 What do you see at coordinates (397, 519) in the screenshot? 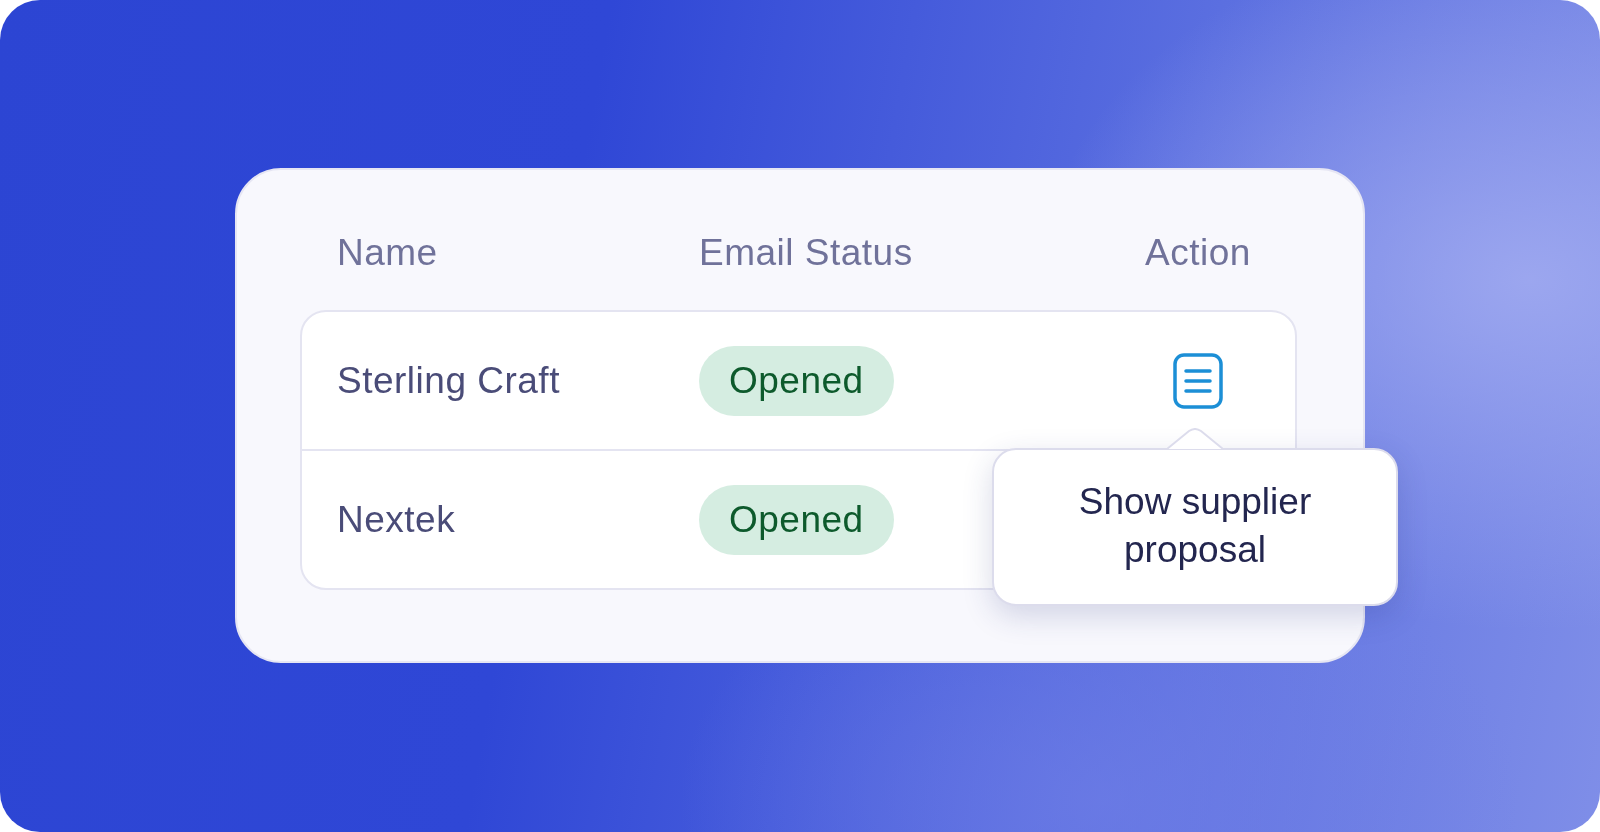
I see `supplier-name: Nextek` at bounding box center [397, 519].